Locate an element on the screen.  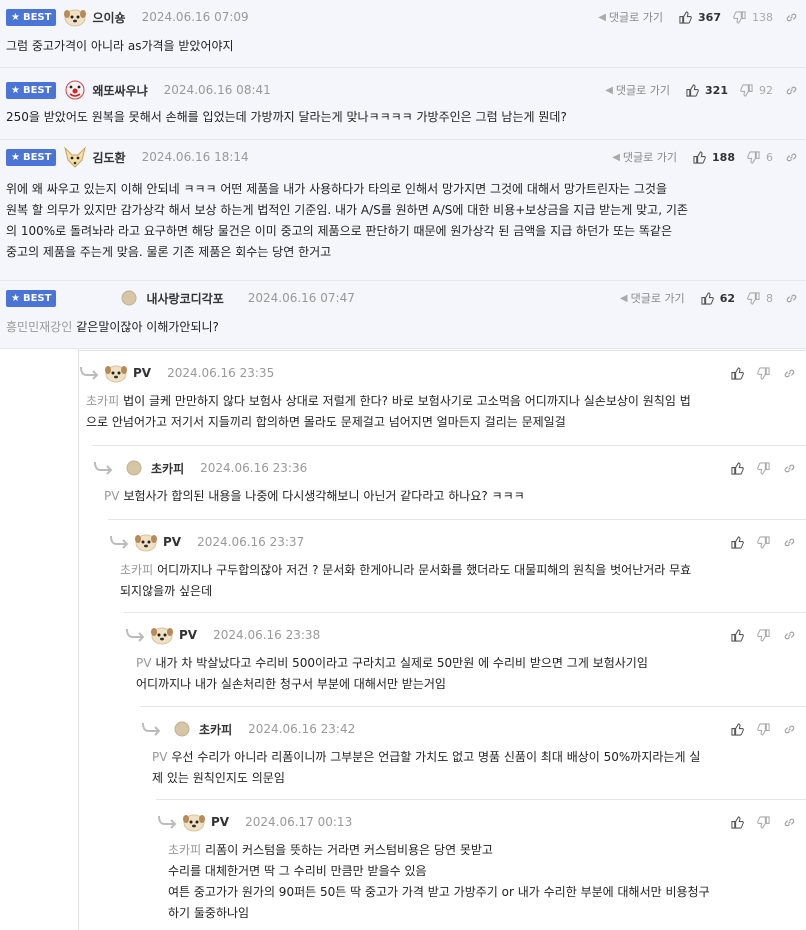
comment-date: 2024.06.16 07:47 is located at coordinates (301, 298).